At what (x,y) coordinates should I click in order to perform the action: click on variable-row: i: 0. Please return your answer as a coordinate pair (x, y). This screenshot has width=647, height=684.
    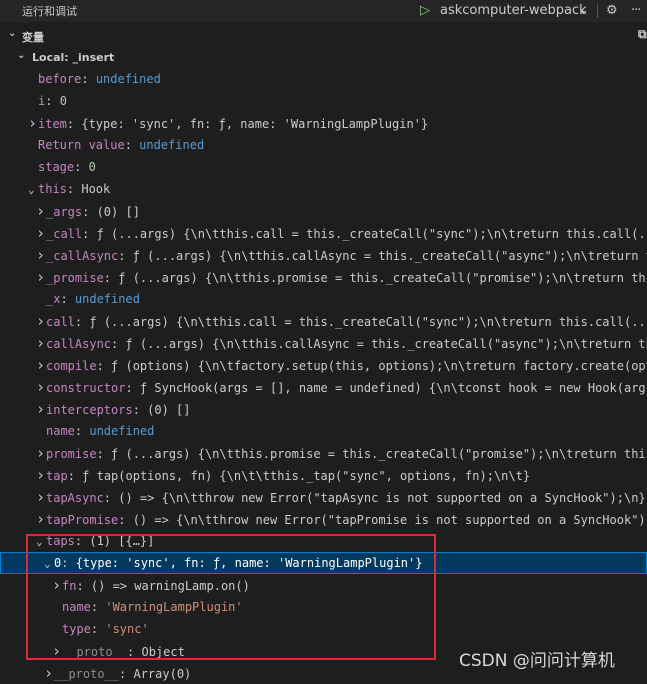
    Looking at the image, I should click on (323, 101).